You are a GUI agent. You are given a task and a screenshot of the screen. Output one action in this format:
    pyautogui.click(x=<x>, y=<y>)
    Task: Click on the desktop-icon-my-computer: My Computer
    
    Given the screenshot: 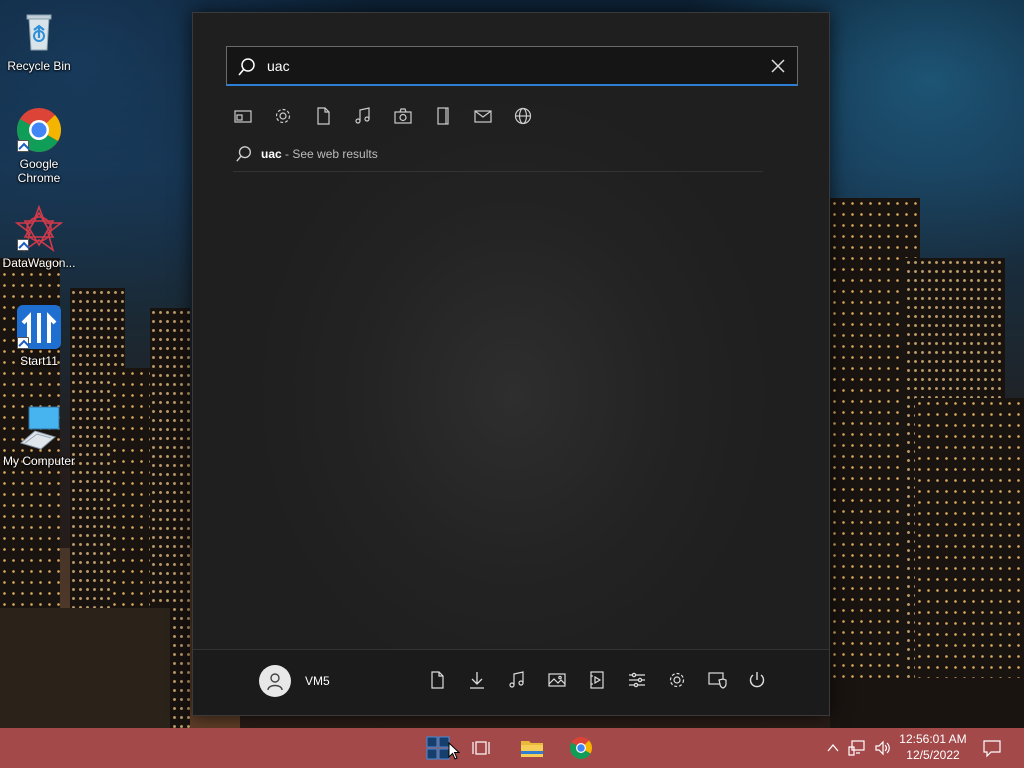 What is the action you would take?
    pyautogui.click(x=39, y=435)
    